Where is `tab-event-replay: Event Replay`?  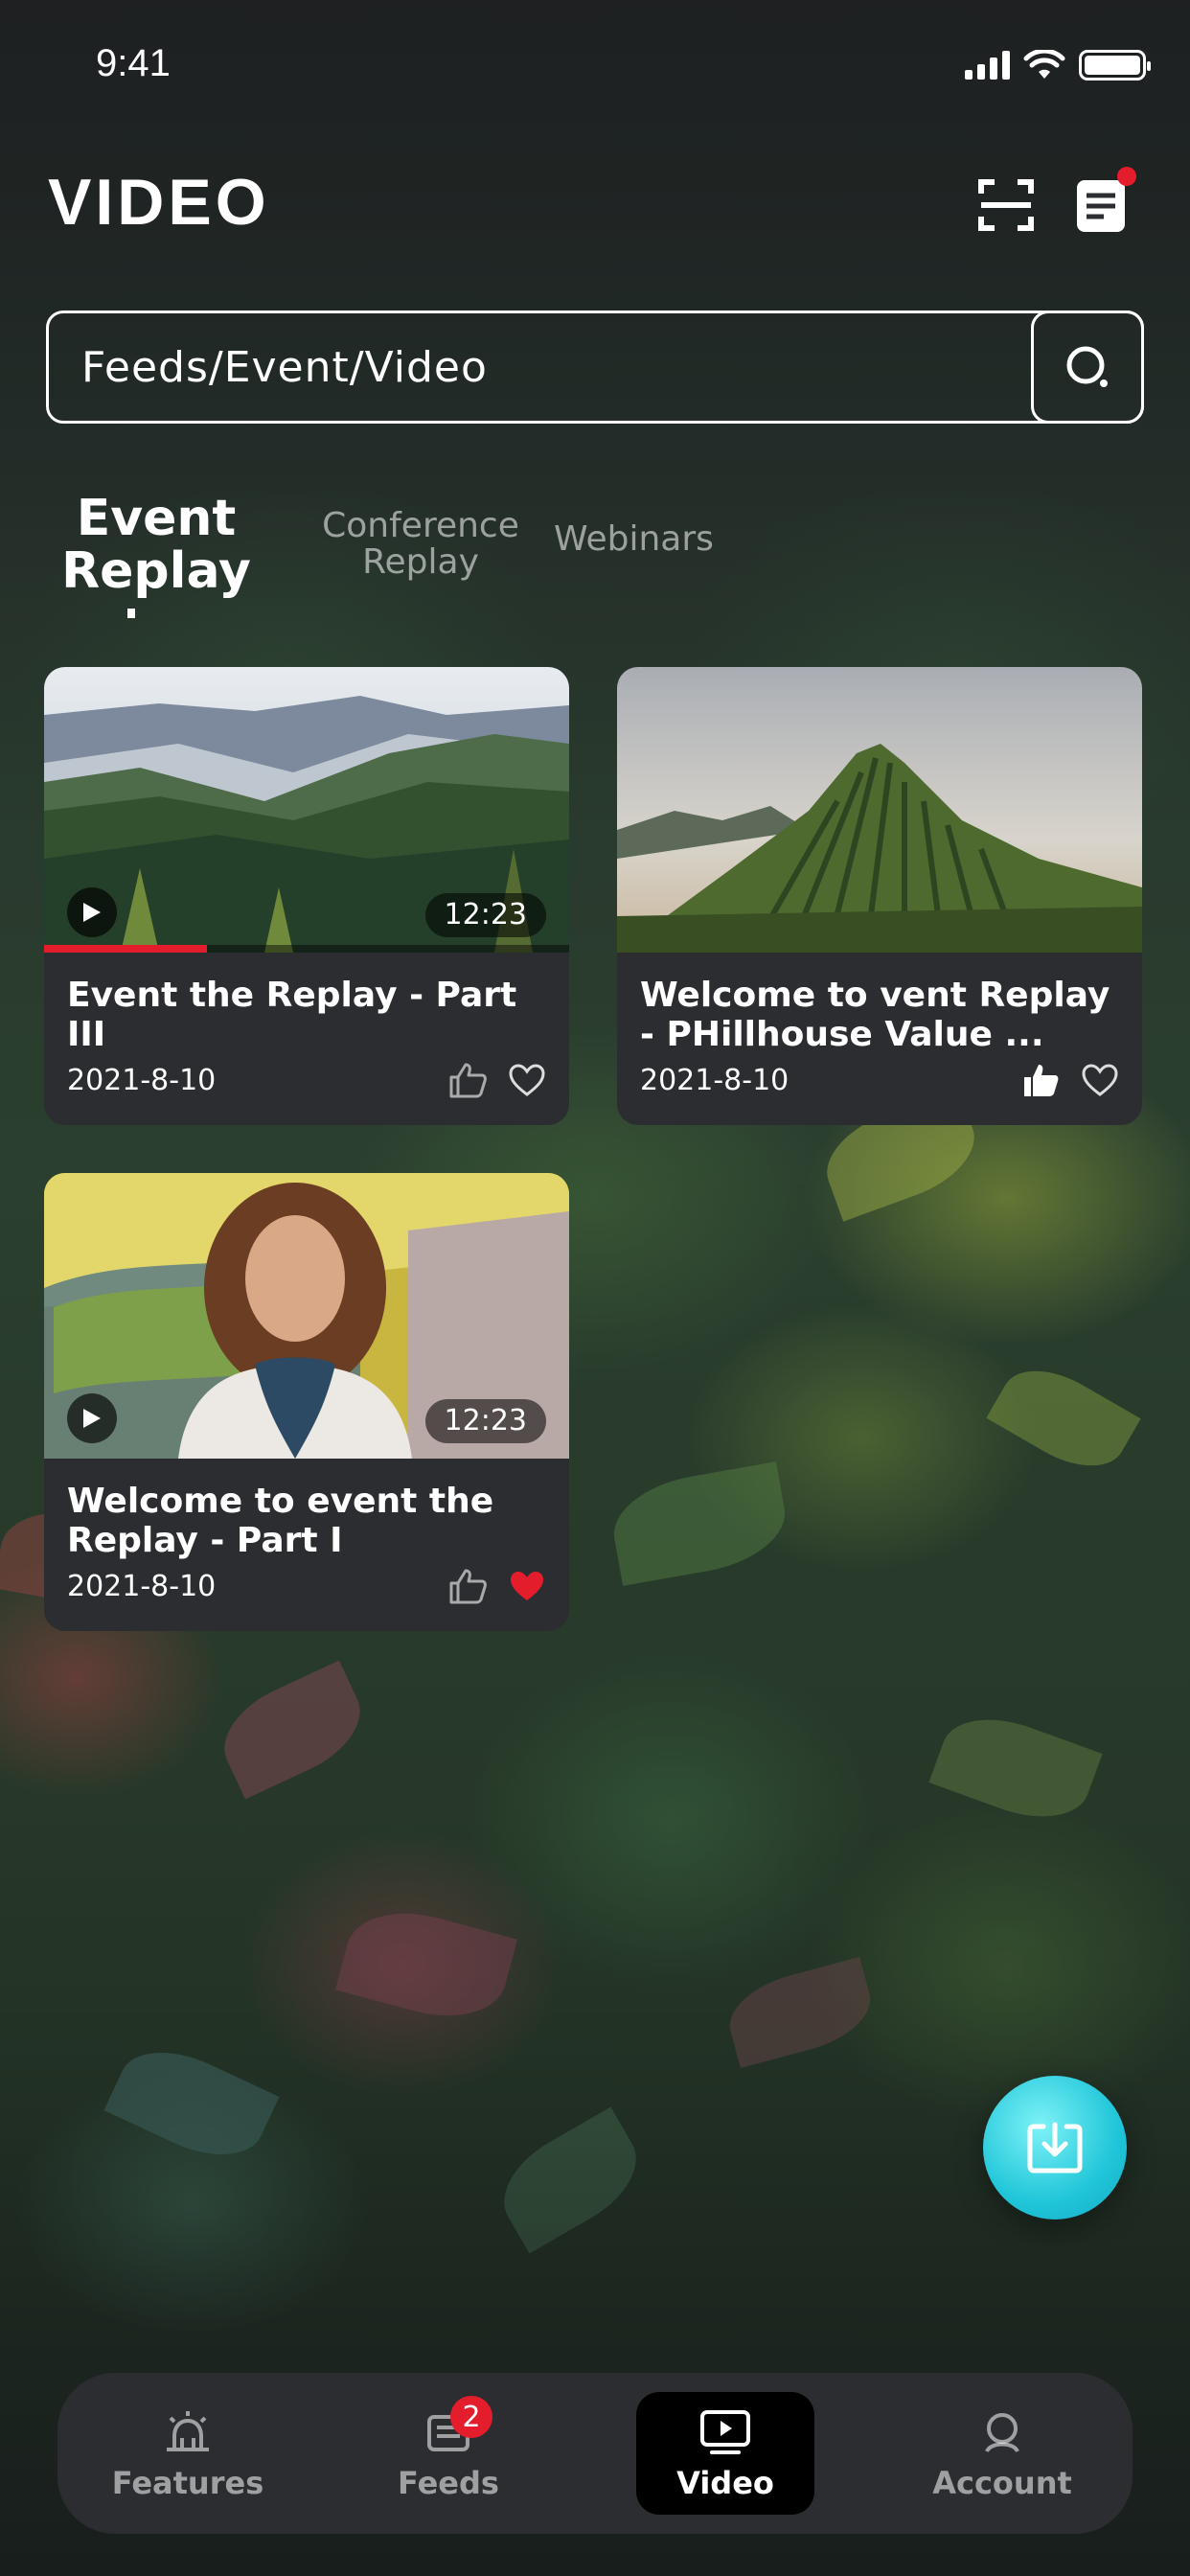 tab-event-replay: Event Replay is located at coordinates (156, 554).